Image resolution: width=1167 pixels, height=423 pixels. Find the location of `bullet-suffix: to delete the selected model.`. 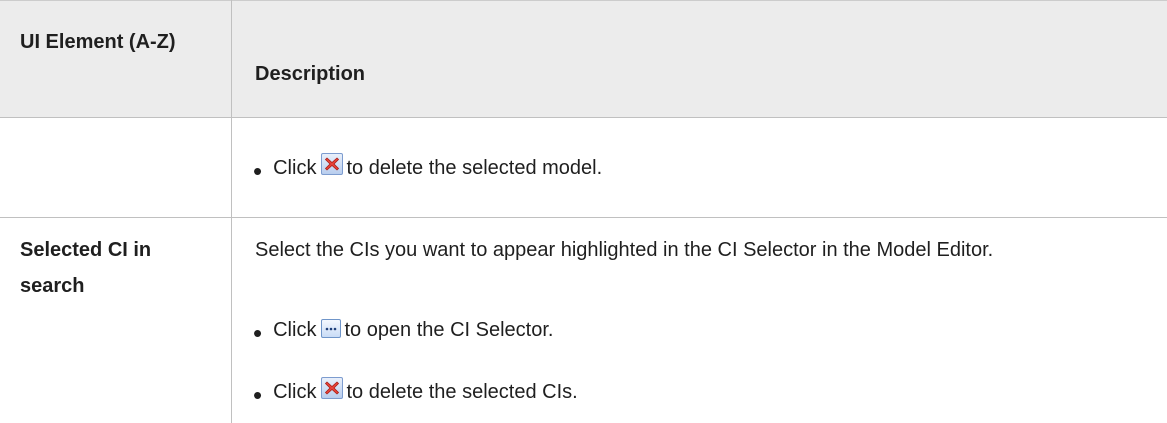

bullet-suffix: to delete the selected model. is located at coordinates (474, 168).